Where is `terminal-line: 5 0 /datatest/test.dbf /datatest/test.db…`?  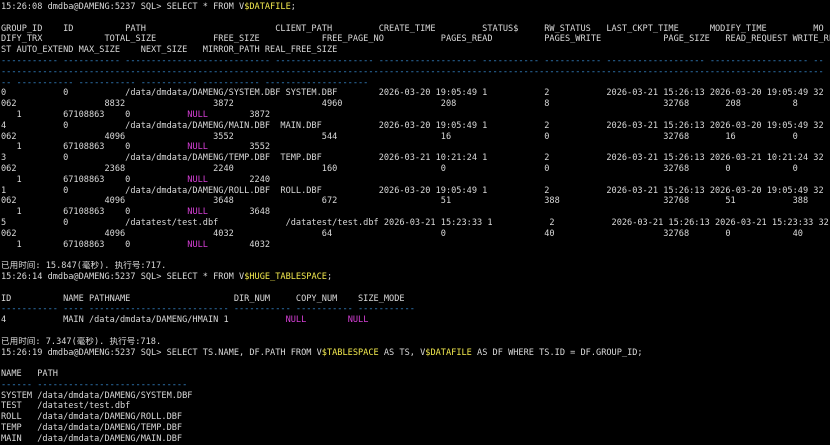
terminal-line: 5 0 /datatest/test.dbf /datatest/test.db… is located at coordinates (415, 223).